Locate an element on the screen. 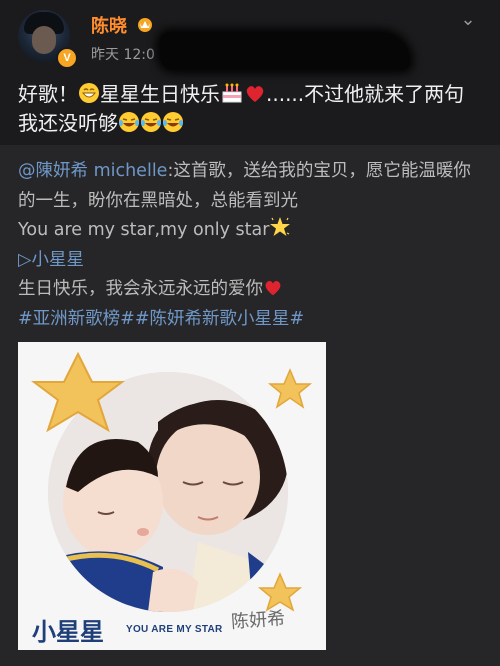  hashtag-links: #亚洲新歌榜##陈妍希新歌小星星# is located at coordinates (161, 319).